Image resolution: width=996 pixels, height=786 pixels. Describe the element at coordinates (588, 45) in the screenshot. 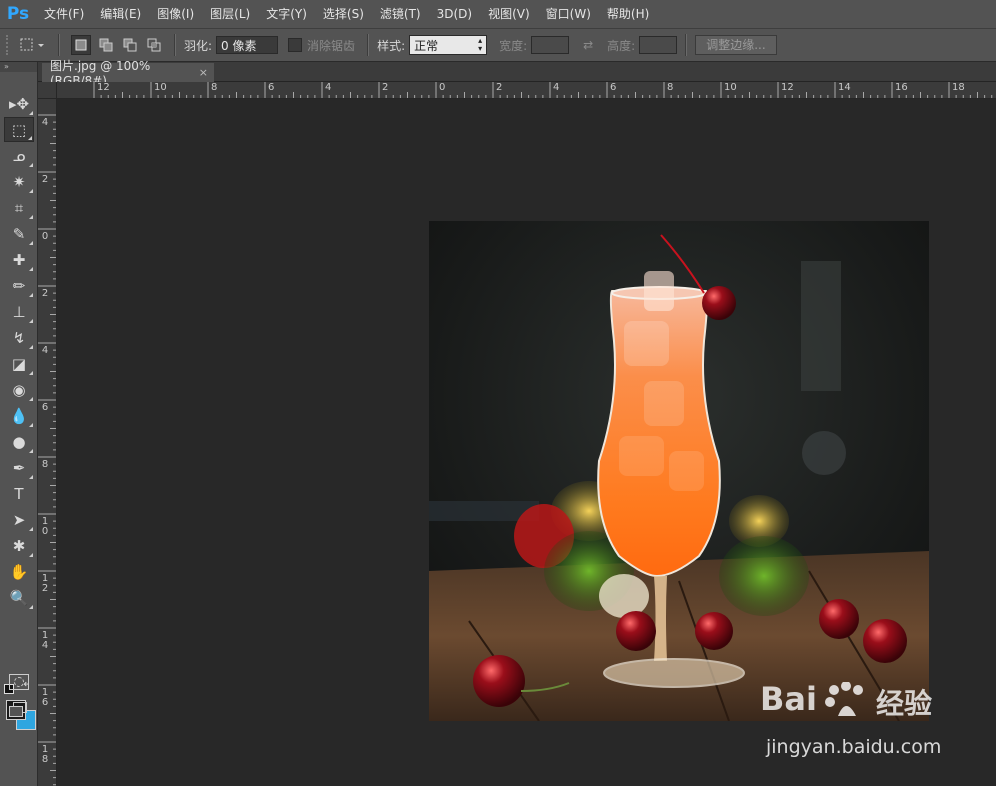

I see `swap-dimensions-icon: ⇄` at that location.